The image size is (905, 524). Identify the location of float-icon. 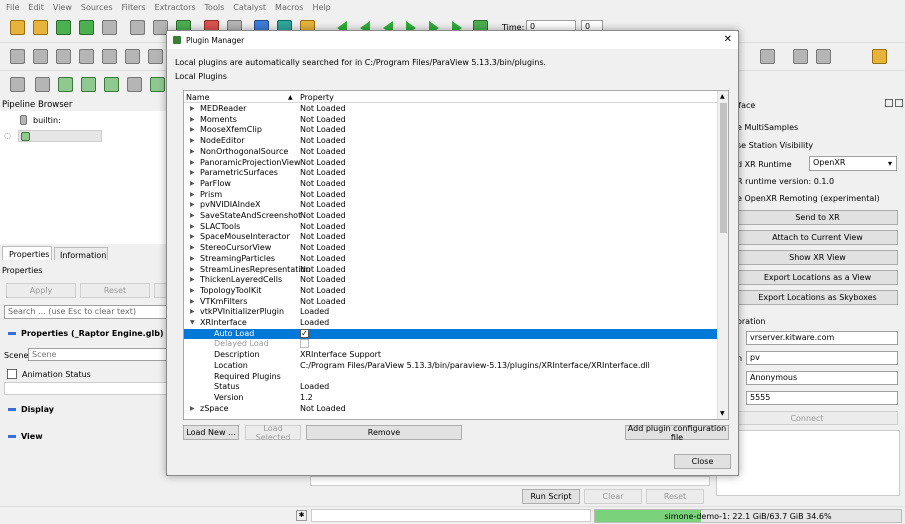
(889, 103).